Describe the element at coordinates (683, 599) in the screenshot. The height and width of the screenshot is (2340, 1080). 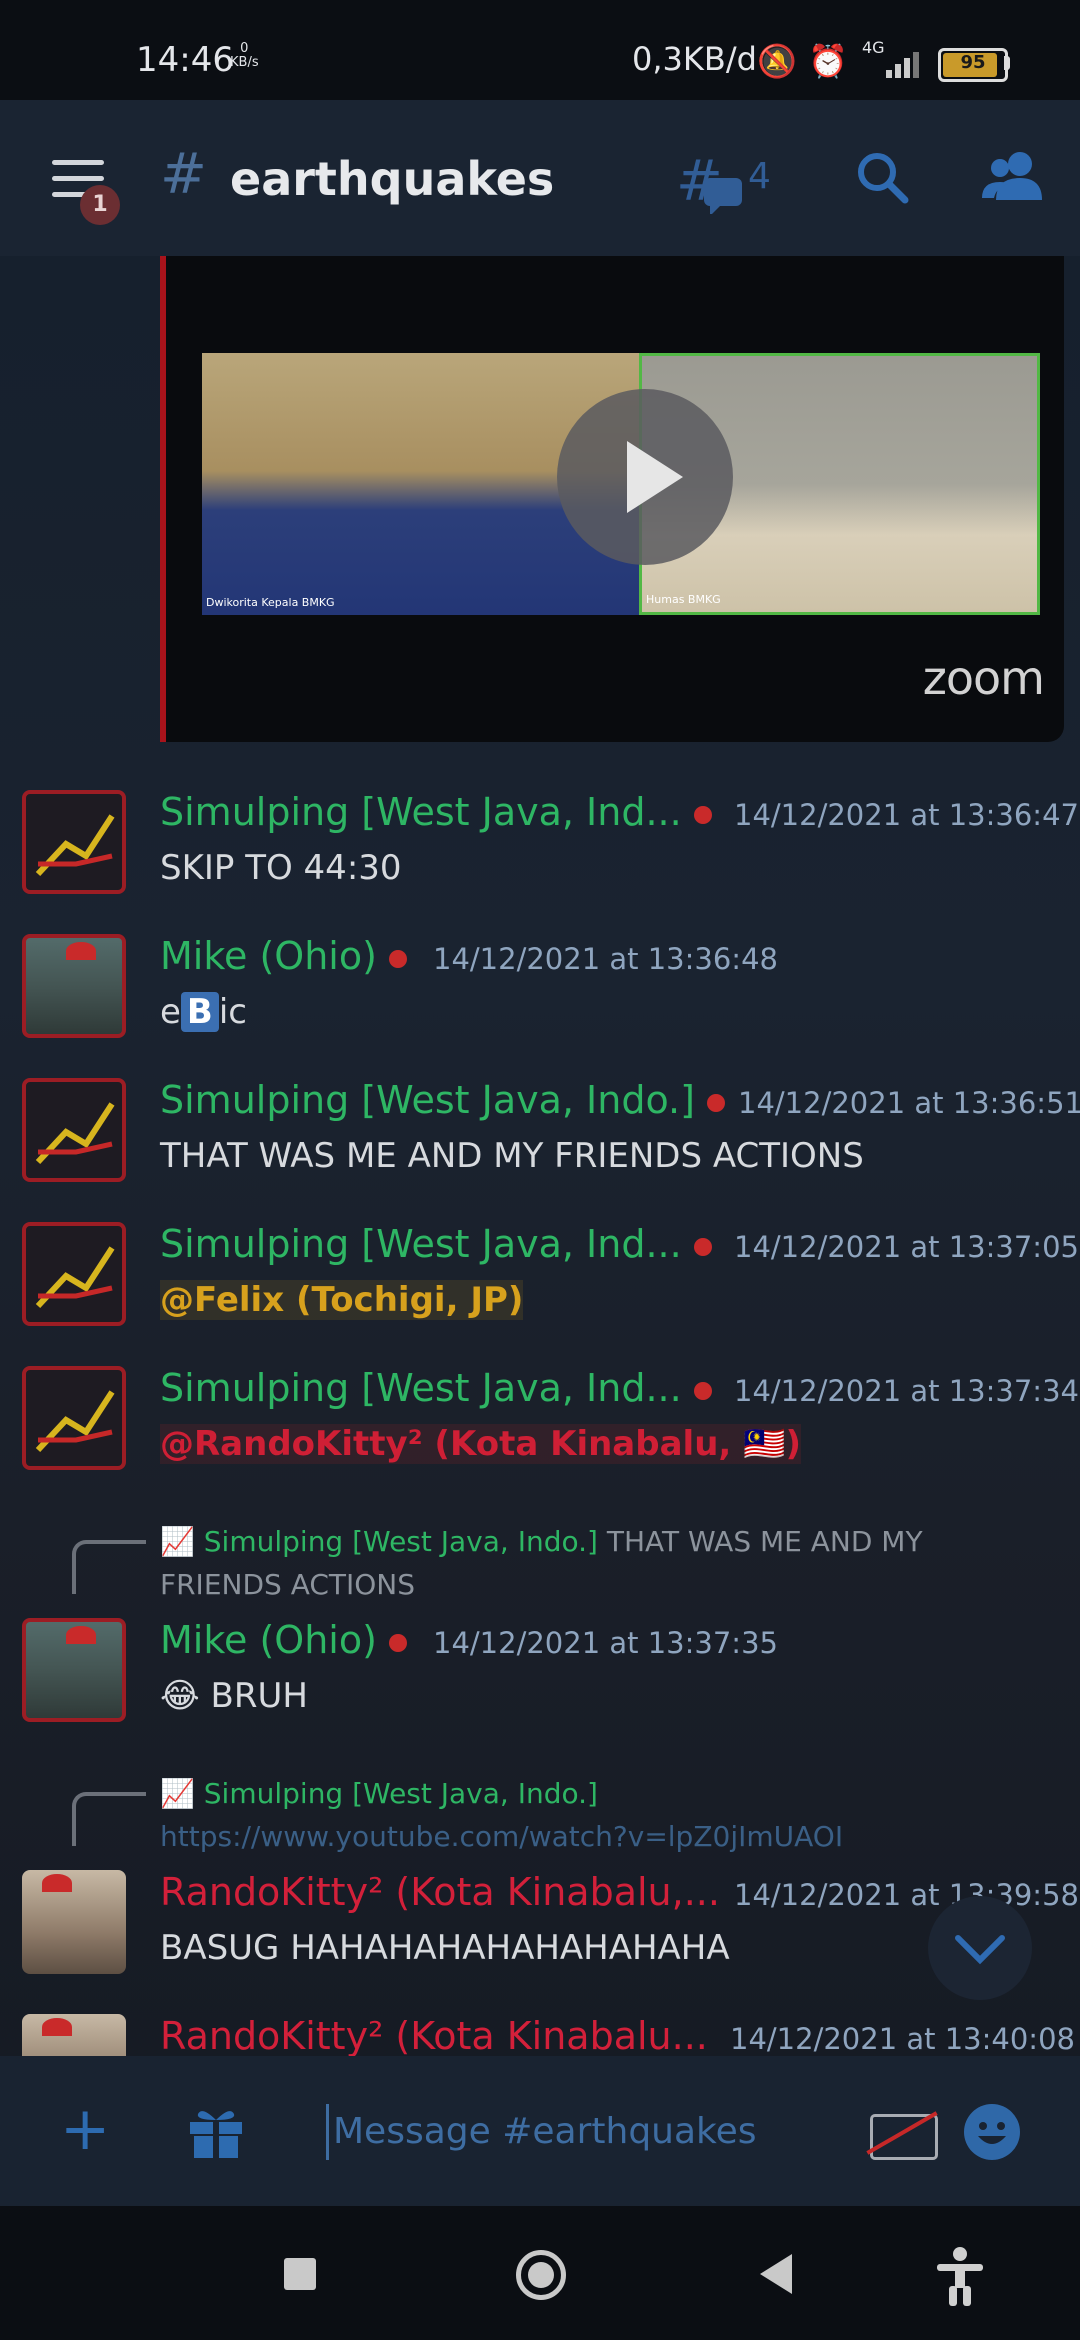
I see `video-right-label: Humas BMKG` at that location.